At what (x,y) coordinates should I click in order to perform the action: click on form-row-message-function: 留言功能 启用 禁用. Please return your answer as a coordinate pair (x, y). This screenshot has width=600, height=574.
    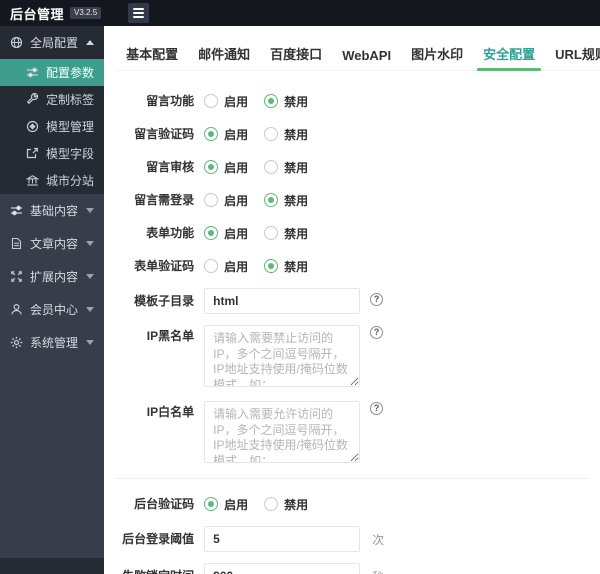
    Looking at the image, I should click on (358, 101).